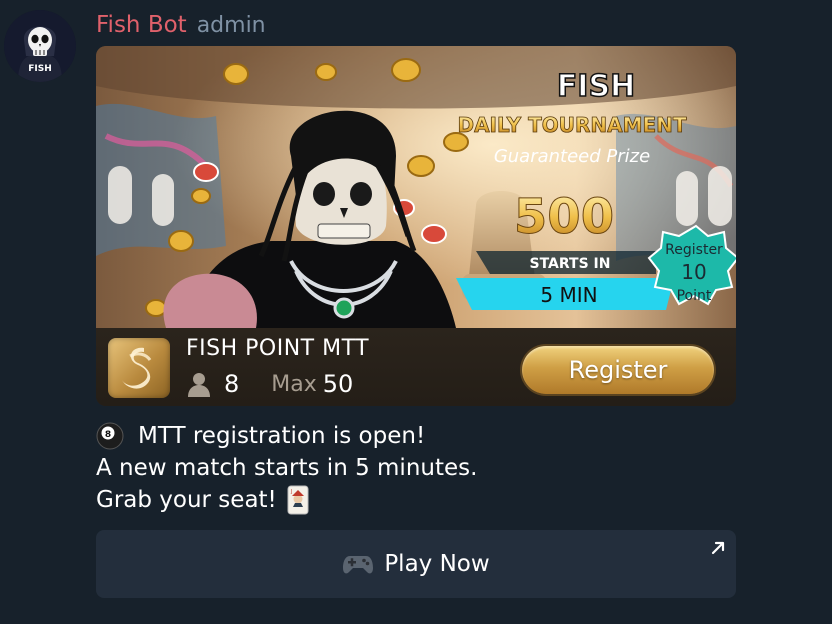 This screenshot has height=624, width=832. Describe the element at coordinates (694, 296) in the screenshot. I see `badge-point: Point` at that location.